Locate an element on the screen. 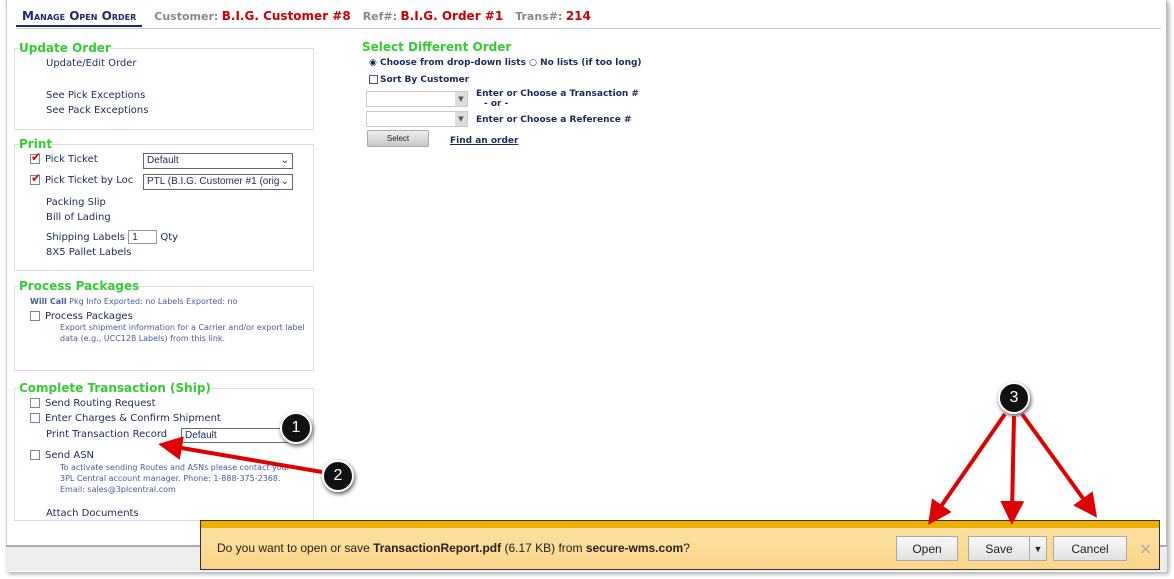 The height and width of the screenshot is (579, 1174). callout-1: 1 is located at coordinates (296, 428).